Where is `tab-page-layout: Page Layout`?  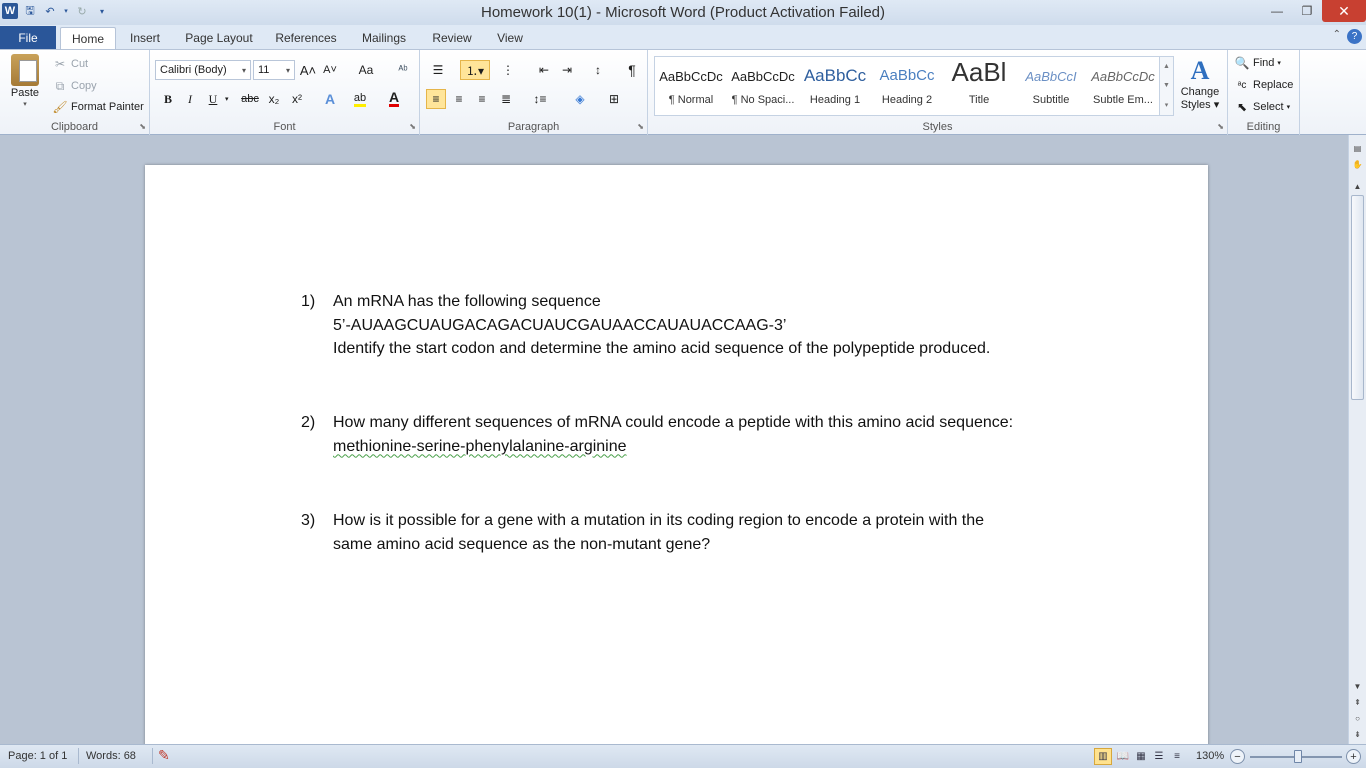
tab-page-layout: Page Layout is located at coordinates (219, 38).